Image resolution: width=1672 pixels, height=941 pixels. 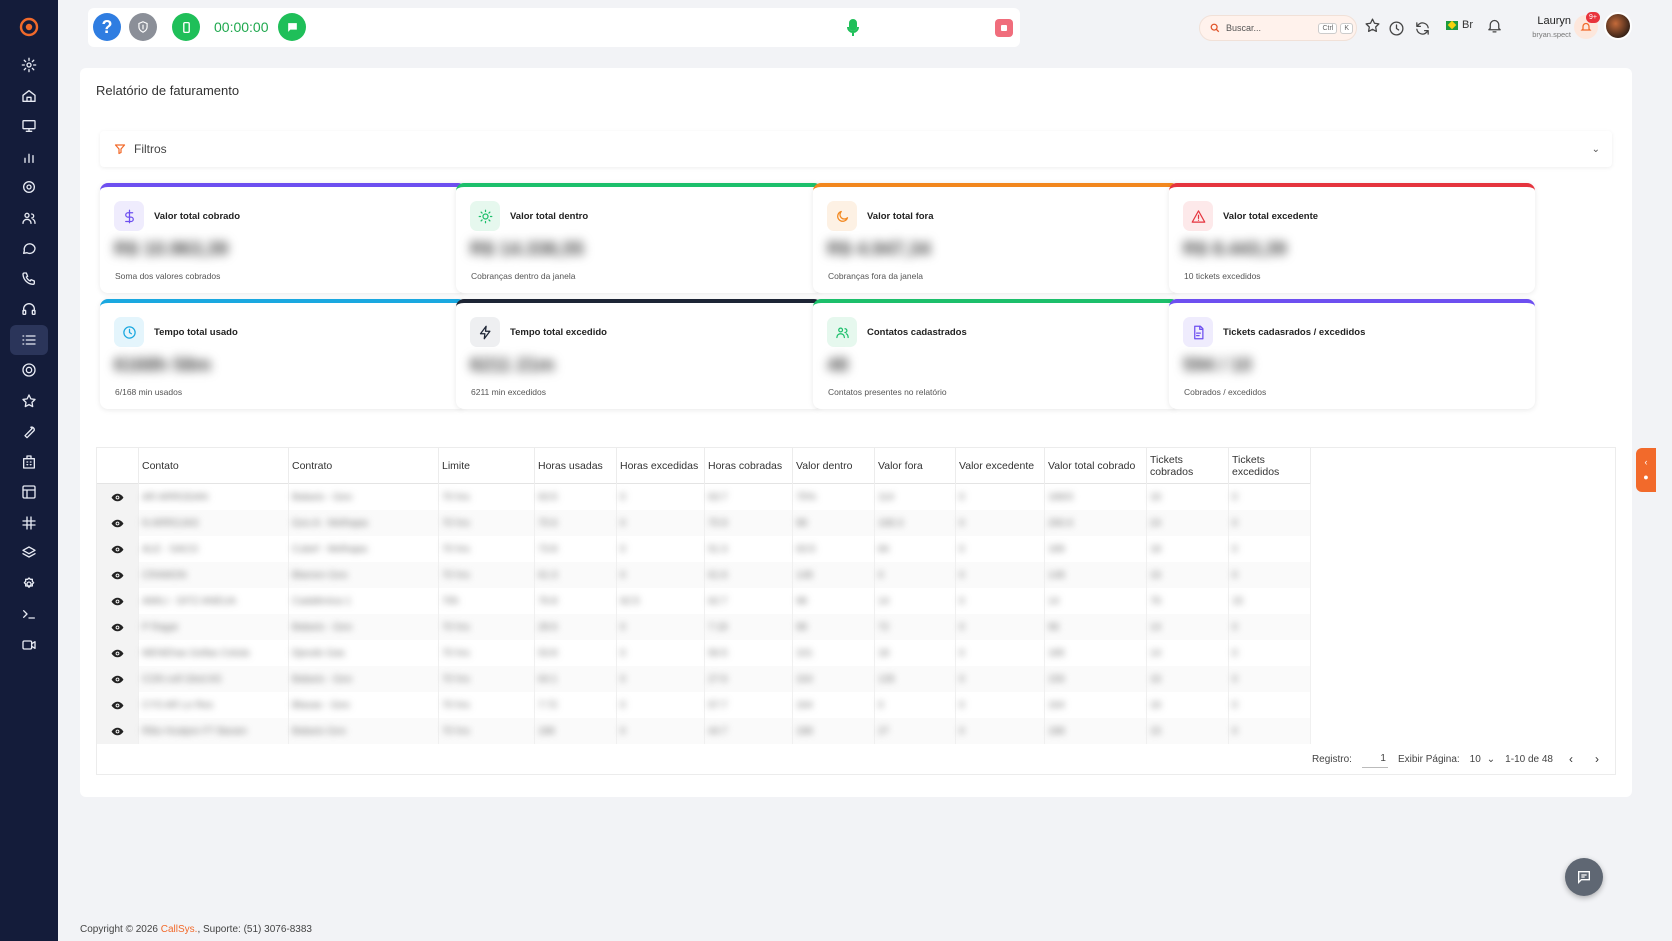 What do you see at coordinates (364, 653) in the screenshot?
I see `table-cell: Djeodo Gas` at bounding box center [364, 653].